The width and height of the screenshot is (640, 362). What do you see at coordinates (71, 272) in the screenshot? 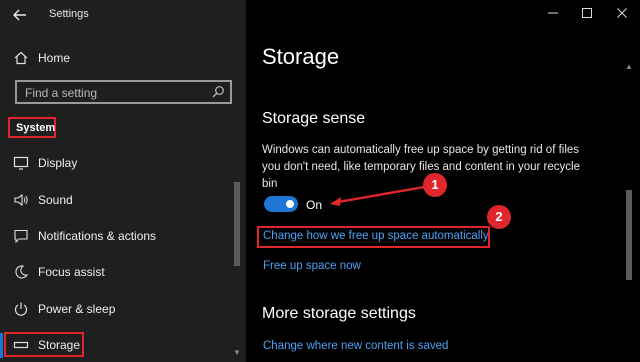
I see `sidebar-item-label: Focus assist` at bounding box center [71, 272].